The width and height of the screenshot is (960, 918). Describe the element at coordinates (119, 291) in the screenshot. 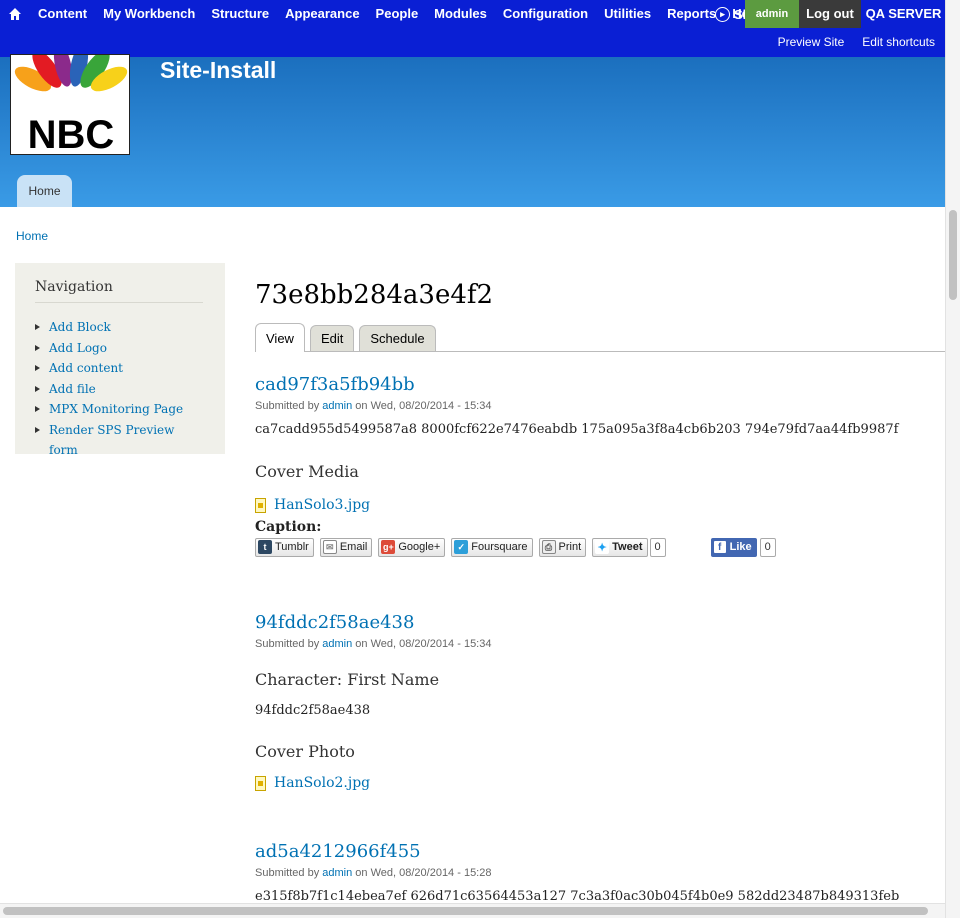

I see `sidebar-title: Navigation` at that location.